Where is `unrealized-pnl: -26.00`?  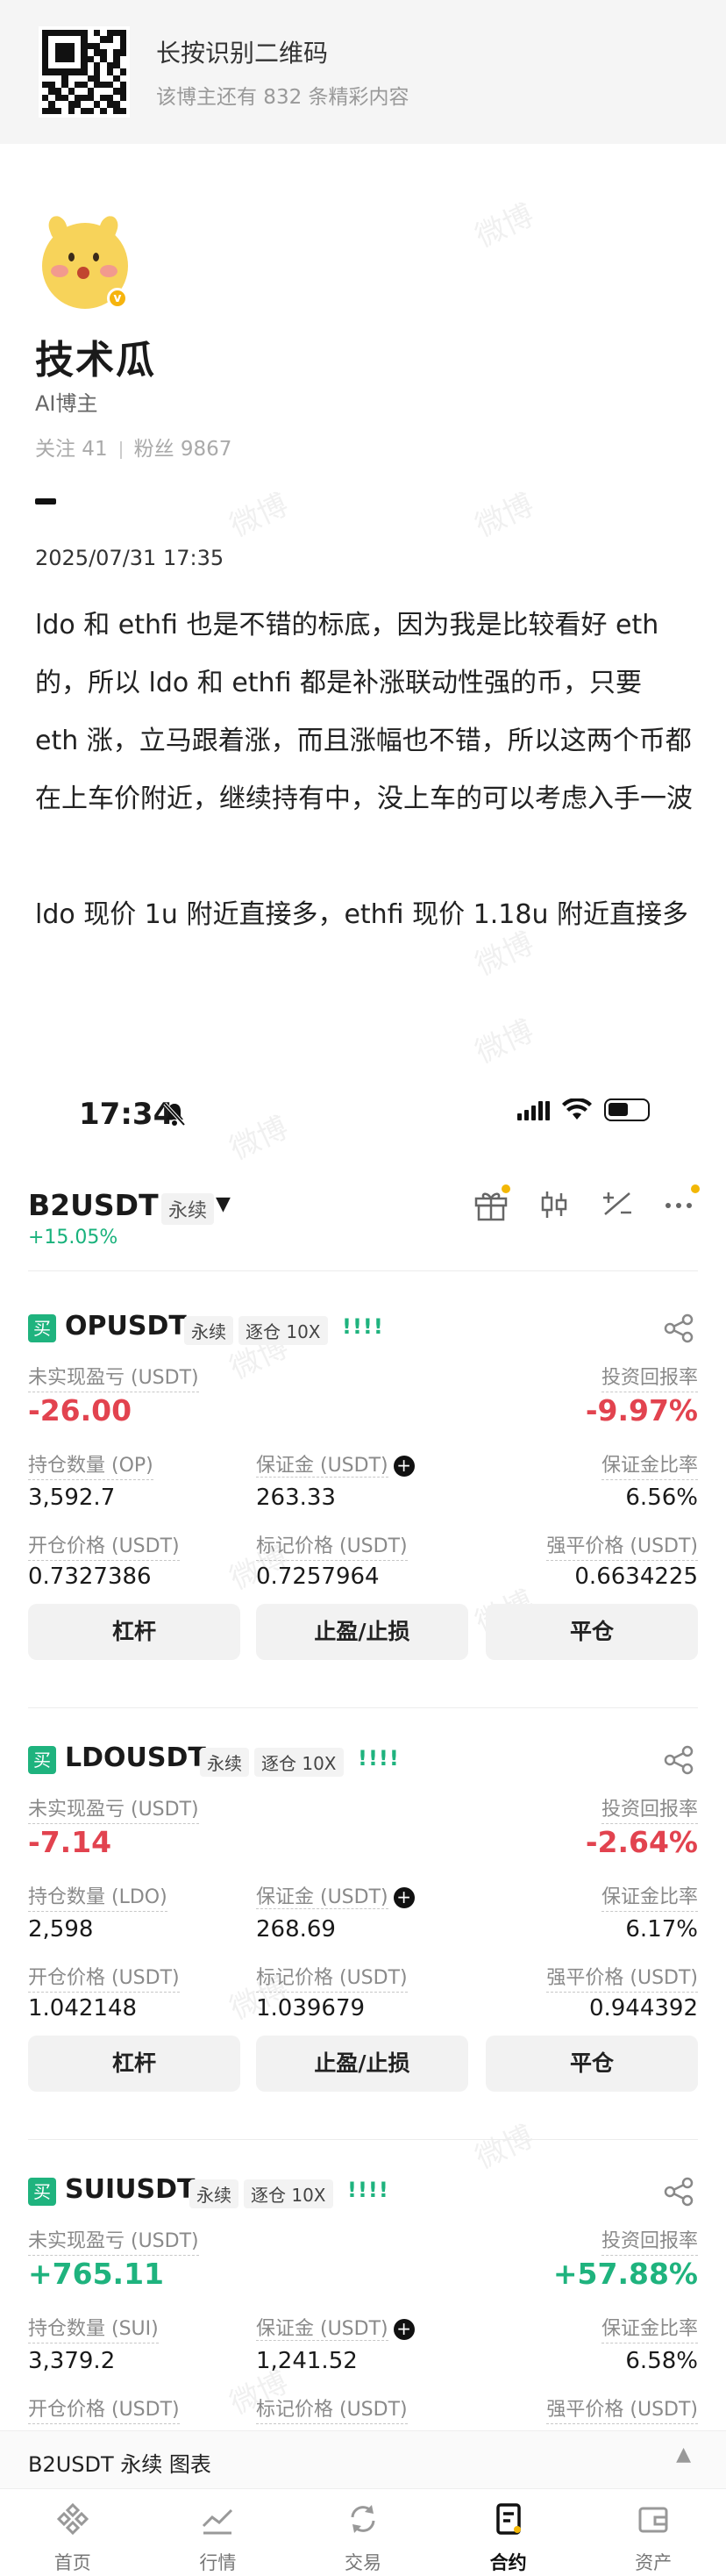
unrealized-pnl: -26.00 is located at coordinates (80, 1410).